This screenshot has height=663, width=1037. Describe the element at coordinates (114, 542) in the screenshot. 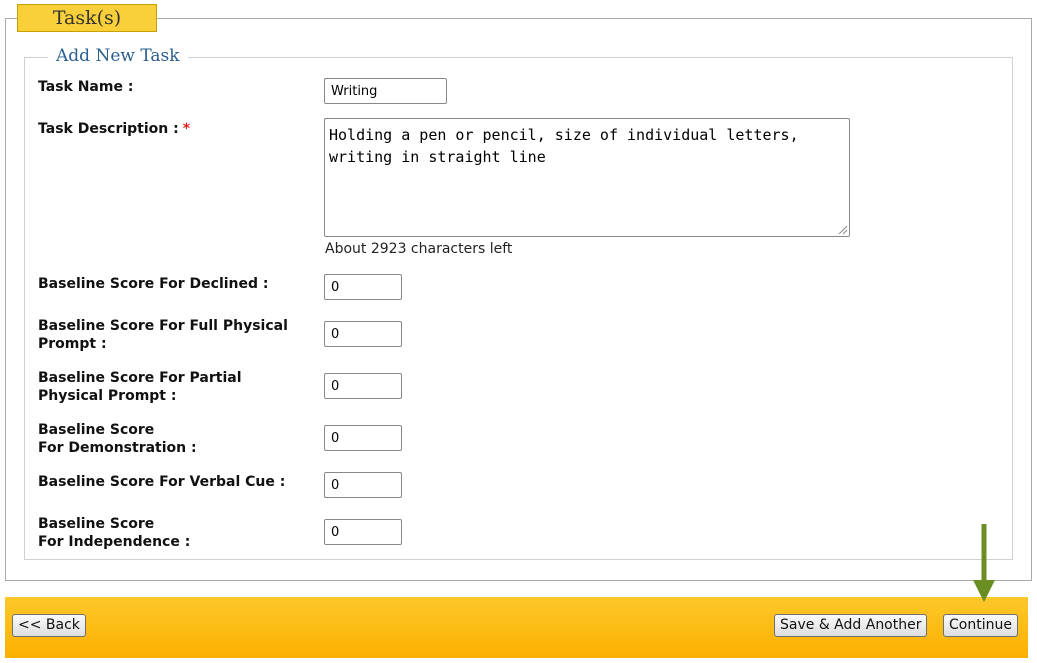

I see `baseline-independence-label-line2: For Independence :` at that location.